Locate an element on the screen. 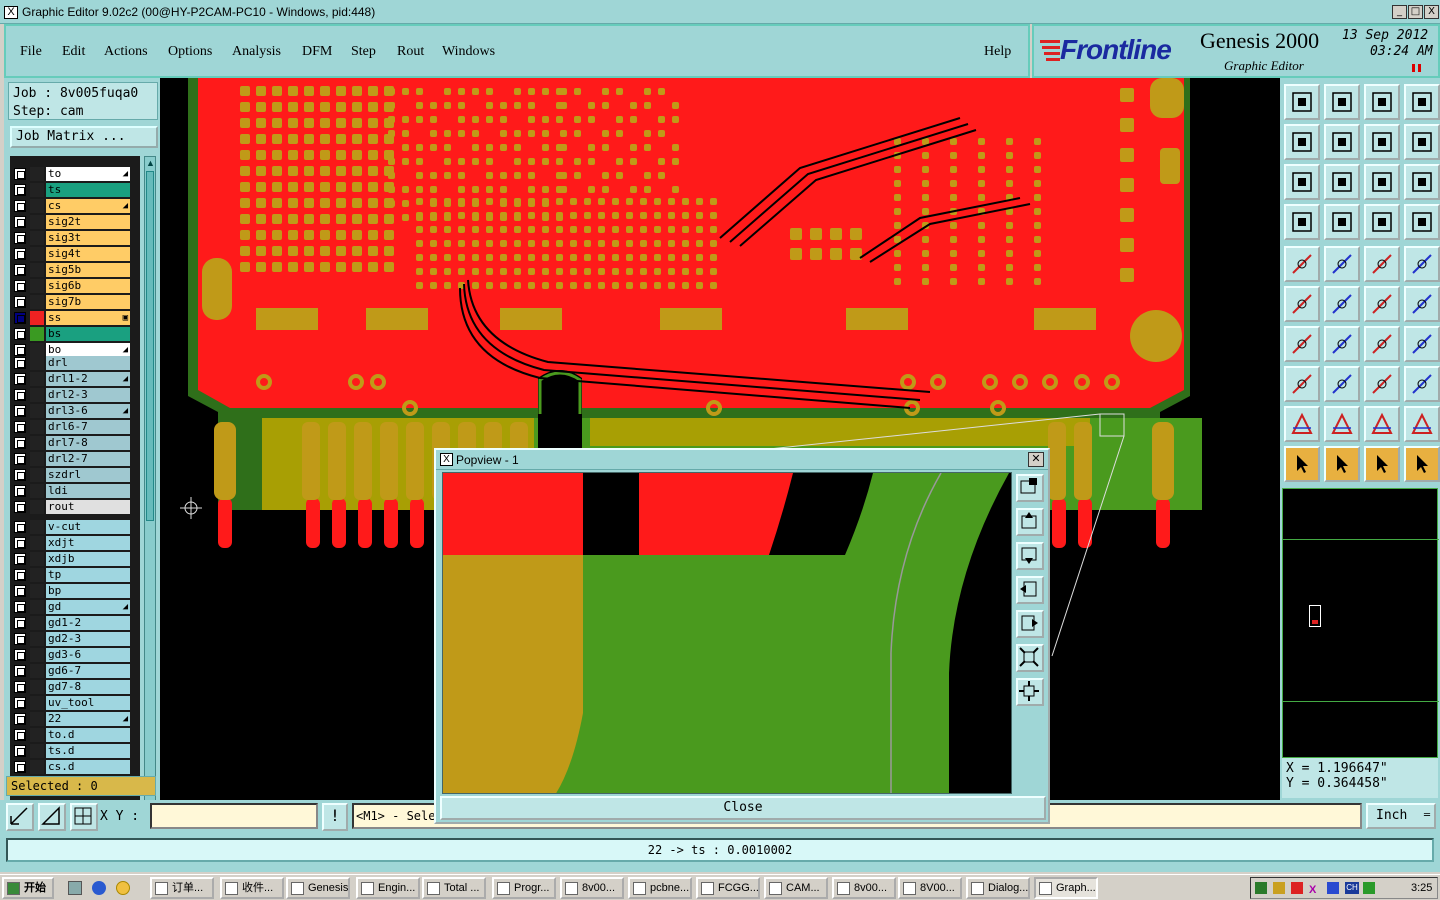 Image resolution: width=1440 pixels, height=900 pixels. unit-selector: Inch ═ is located at coordinates (1401, 816).